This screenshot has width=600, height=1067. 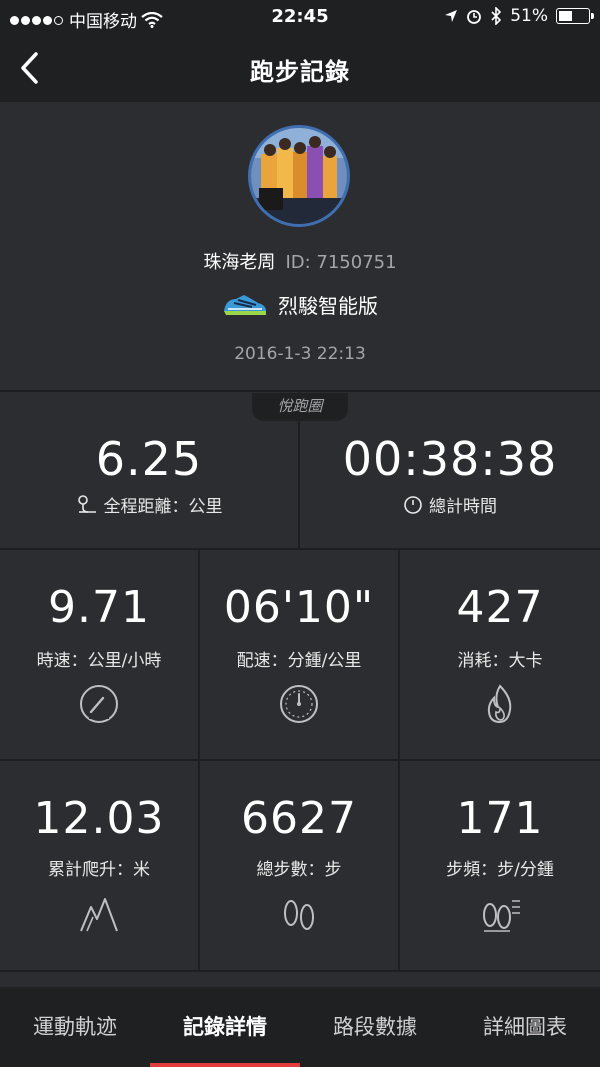 What do you see at coordinates (451, 16) in the screenshot?
I see `location-arrow-icon` at bounding box center [451, 16].